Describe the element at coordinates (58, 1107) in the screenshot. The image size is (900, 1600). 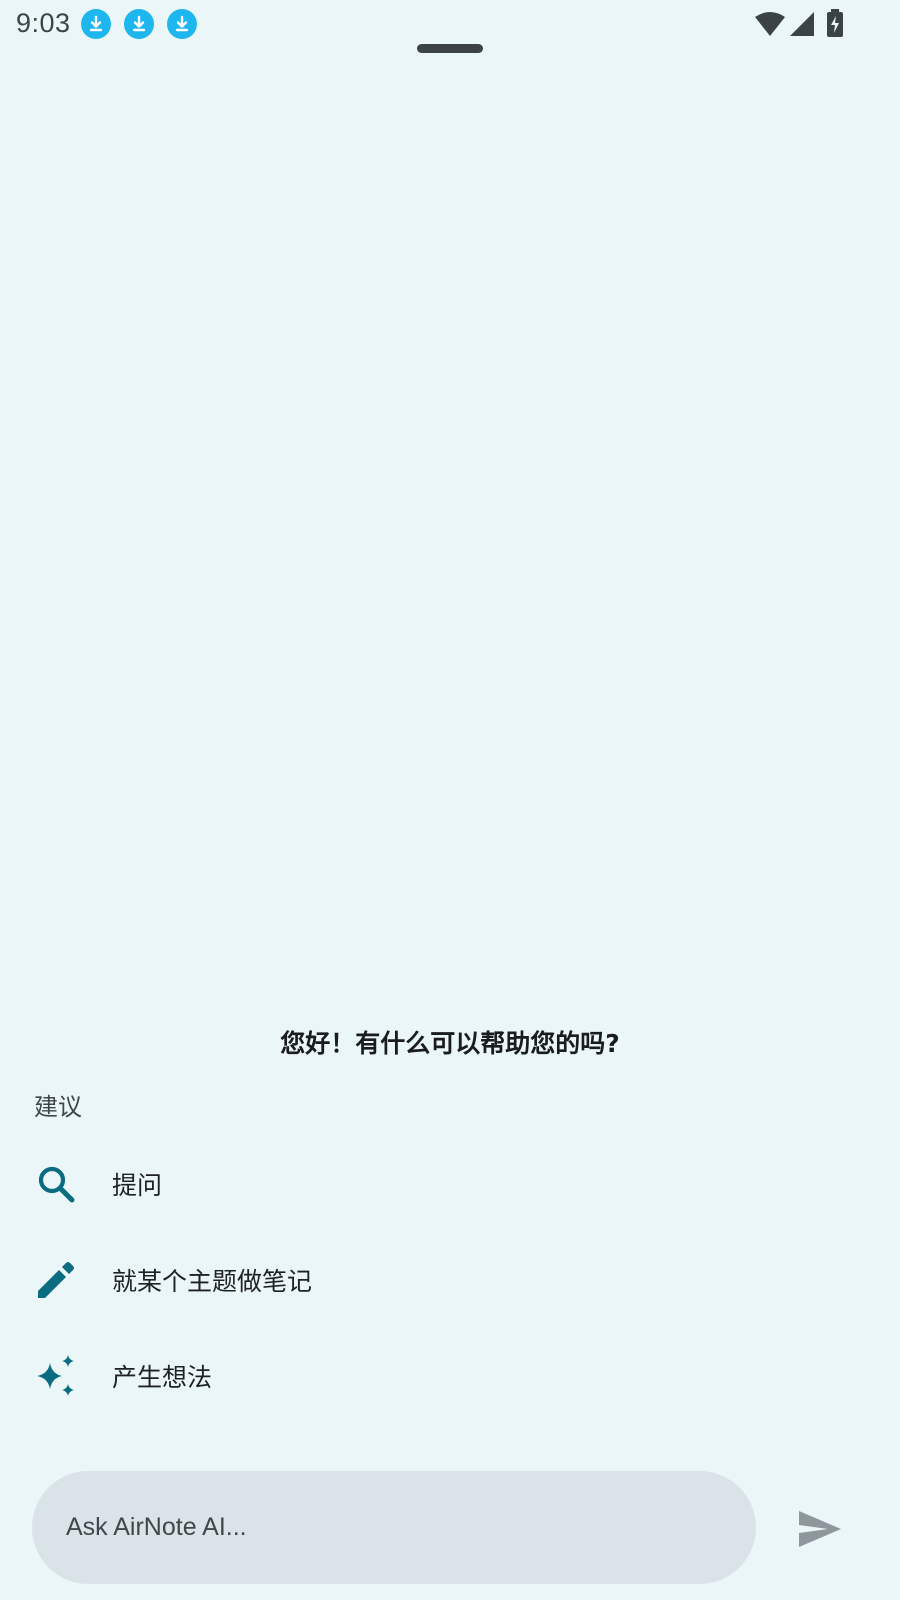
I see `suggestions-title: 建议` at that location.